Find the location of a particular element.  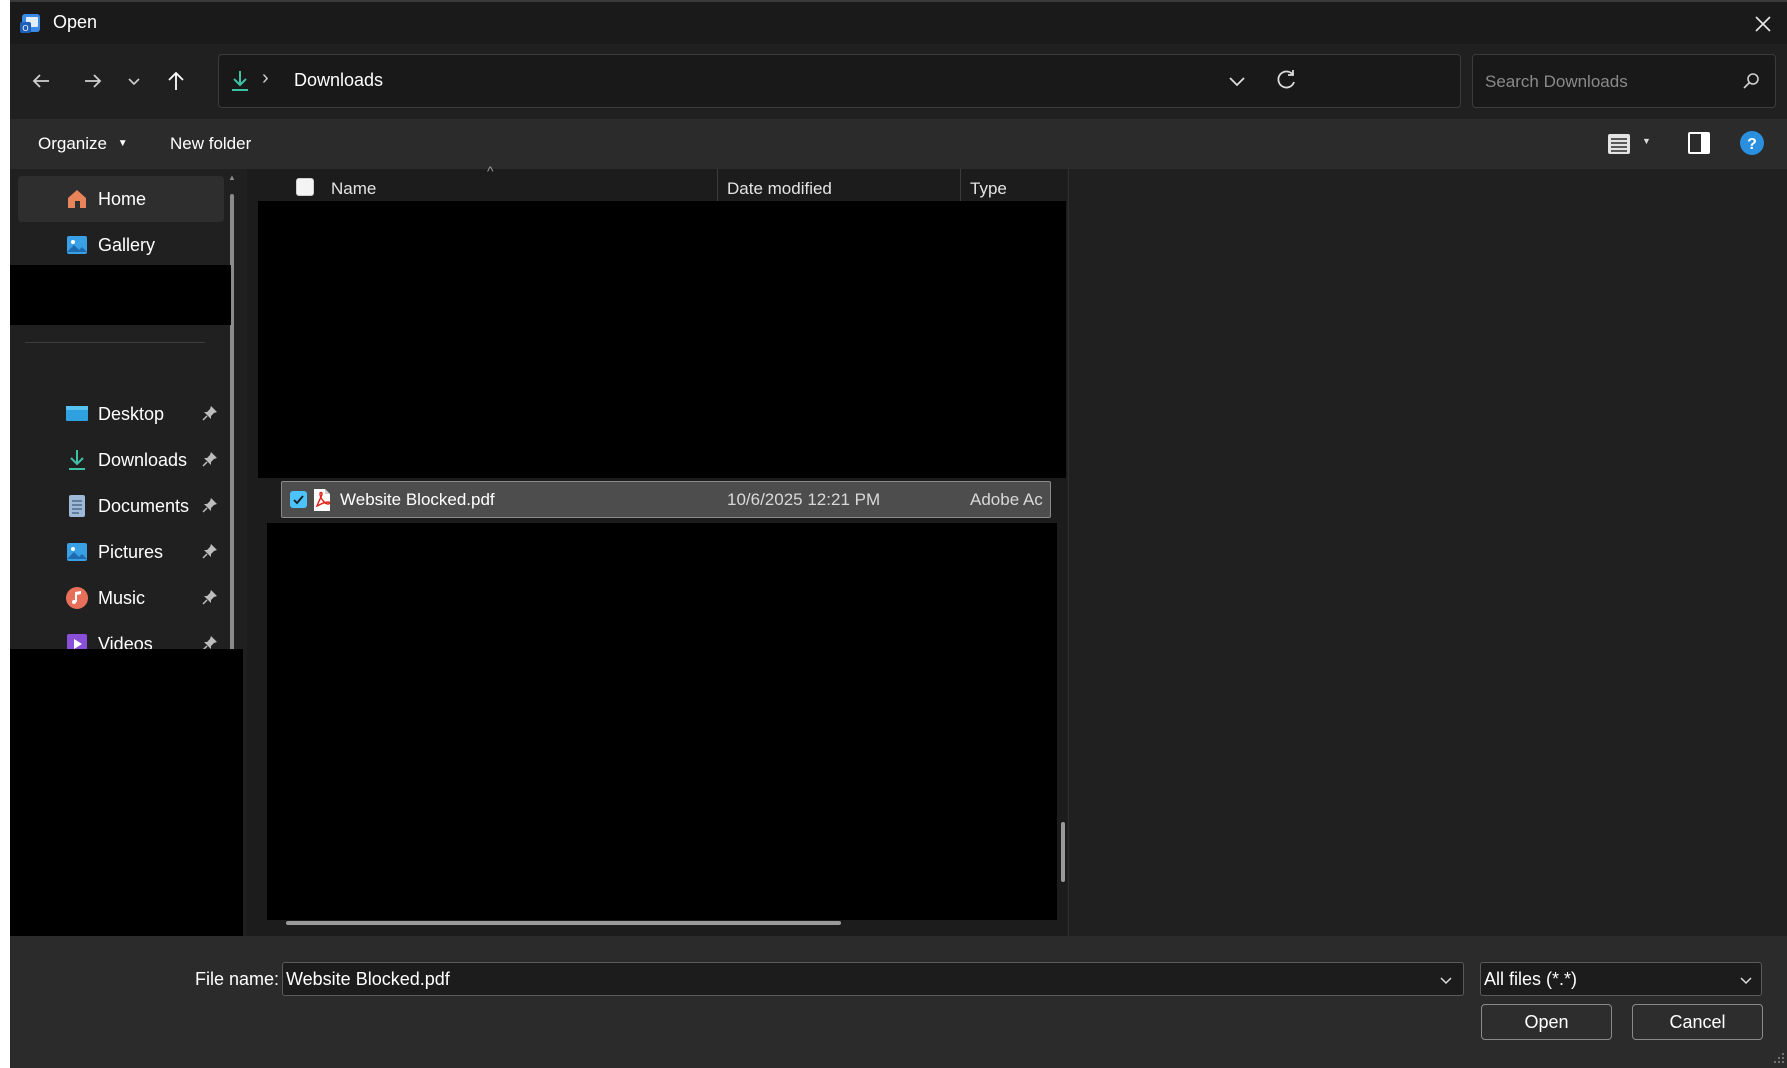

arrow-right-icon is located at coordinates (93, 81).